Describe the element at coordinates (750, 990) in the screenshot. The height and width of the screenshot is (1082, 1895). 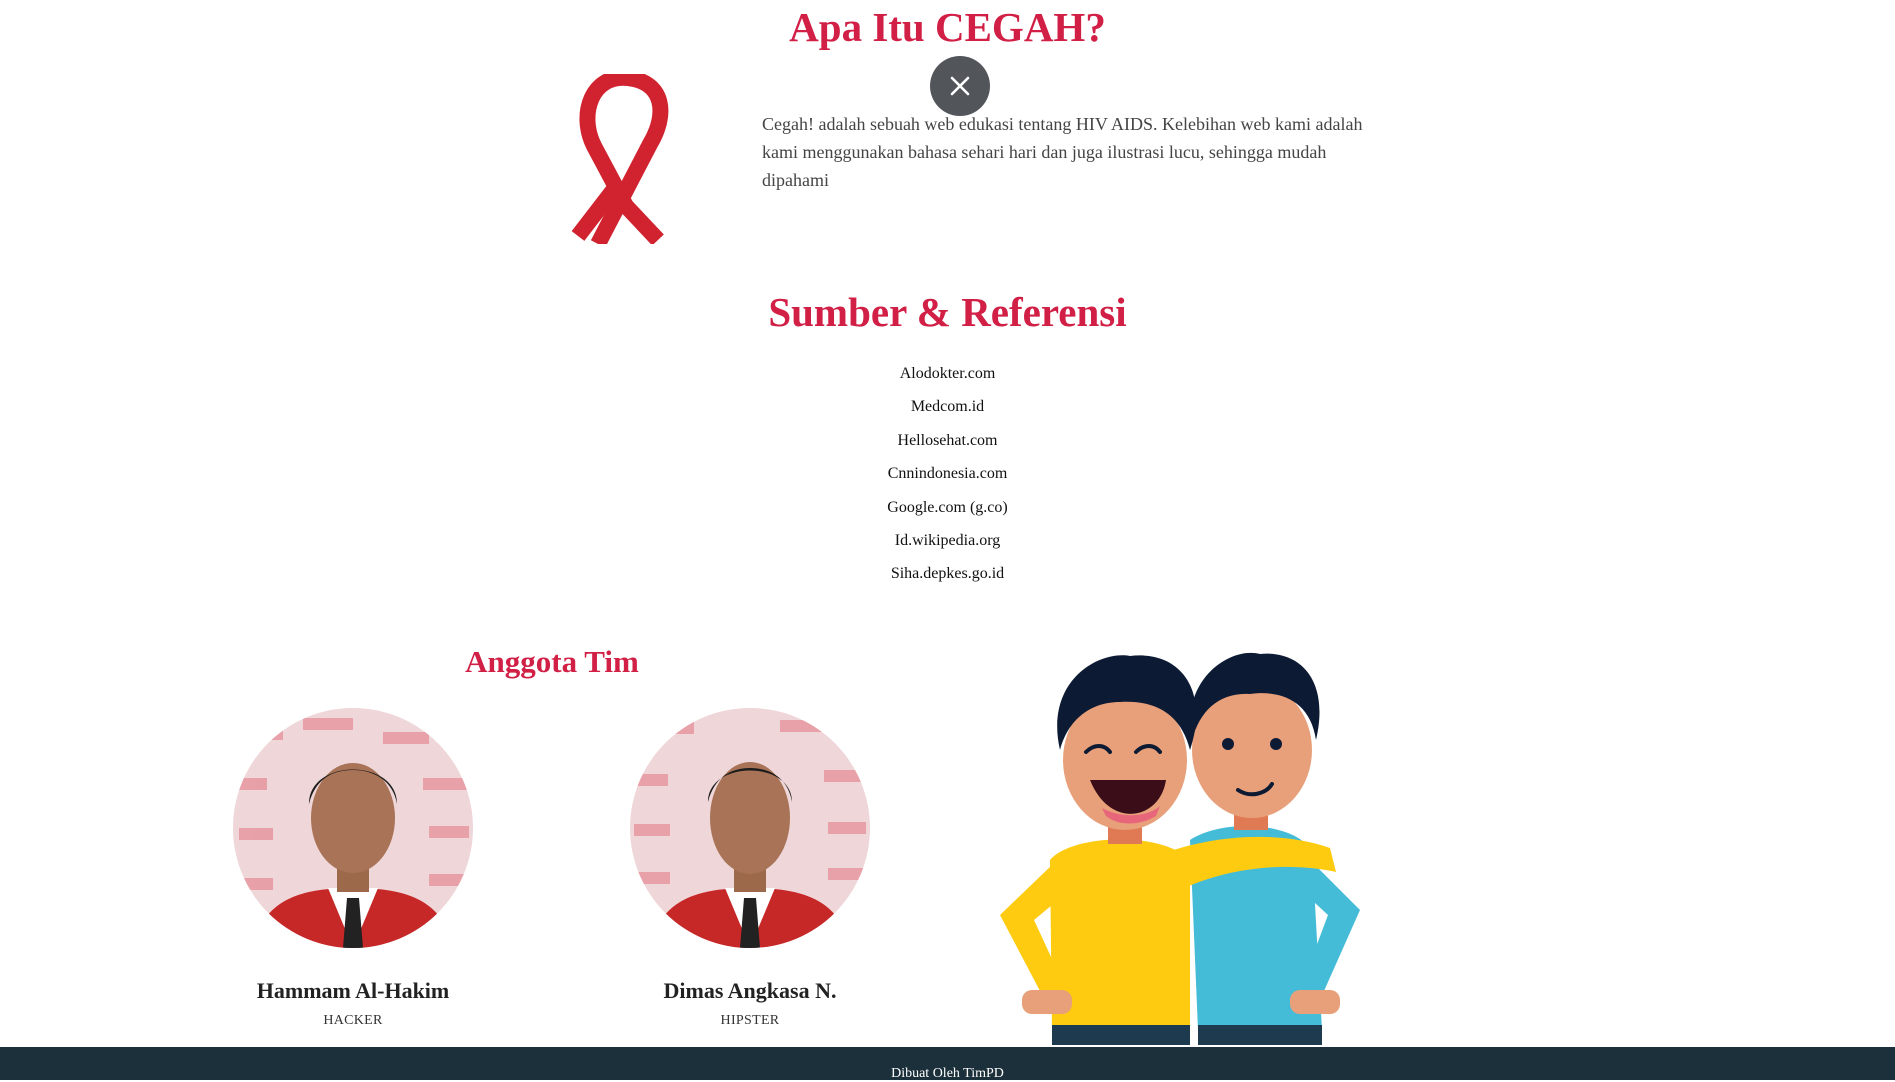
I see `member-name: Dimas Angkasa N.` at that location.